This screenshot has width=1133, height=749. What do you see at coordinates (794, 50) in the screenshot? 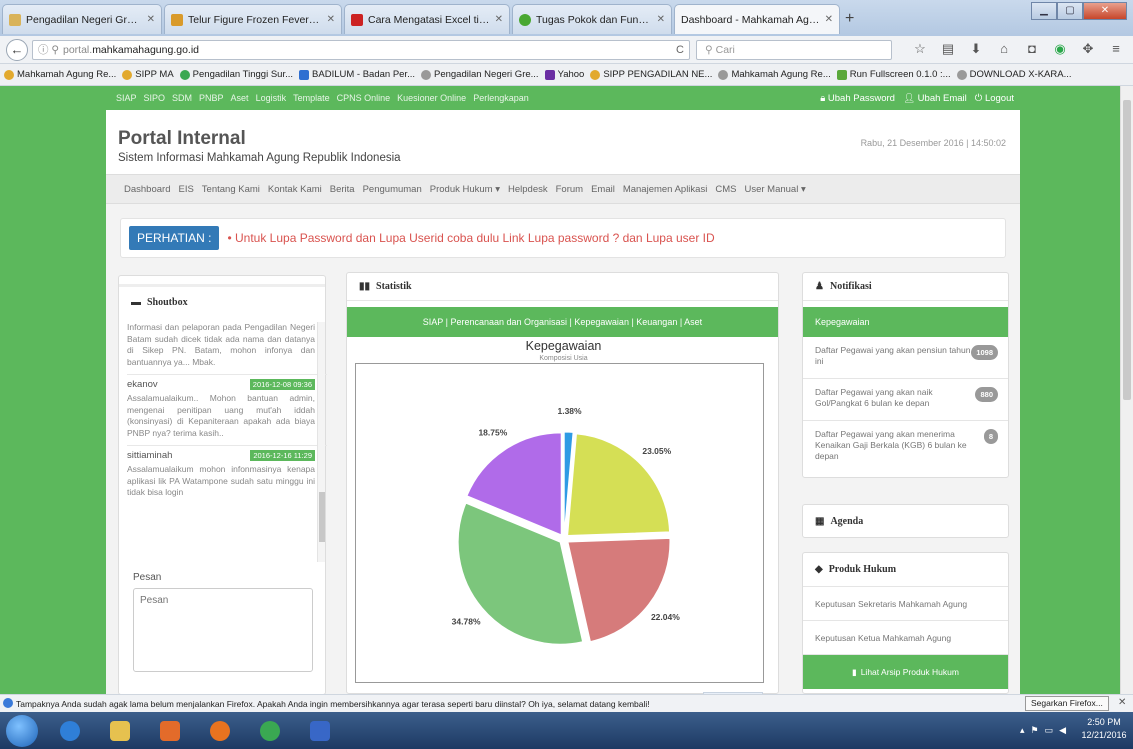
I see `search-input: ⚲ Cari` at bounding box center [794, 50].